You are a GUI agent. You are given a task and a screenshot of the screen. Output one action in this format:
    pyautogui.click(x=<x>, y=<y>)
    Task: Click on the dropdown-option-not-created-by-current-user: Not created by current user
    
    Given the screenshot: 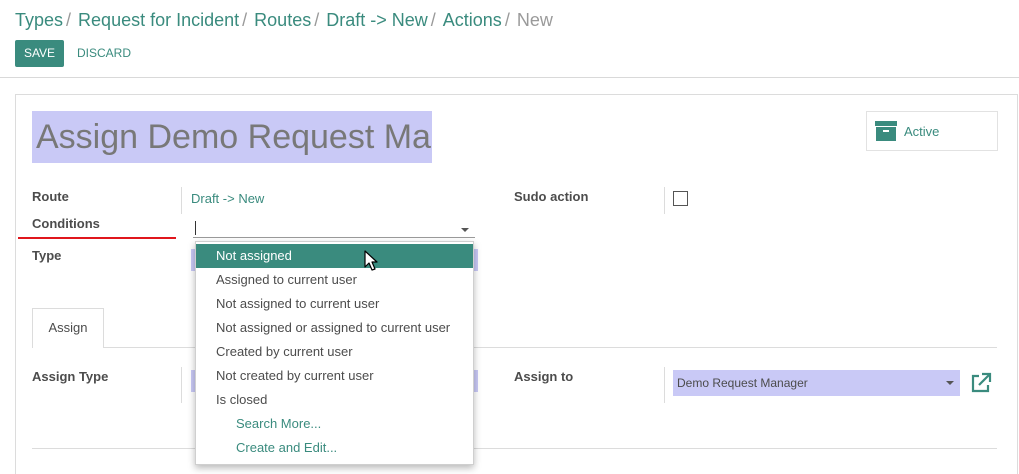 What is the action you would take?
    pyautogui.click(x=334, y=376)
    